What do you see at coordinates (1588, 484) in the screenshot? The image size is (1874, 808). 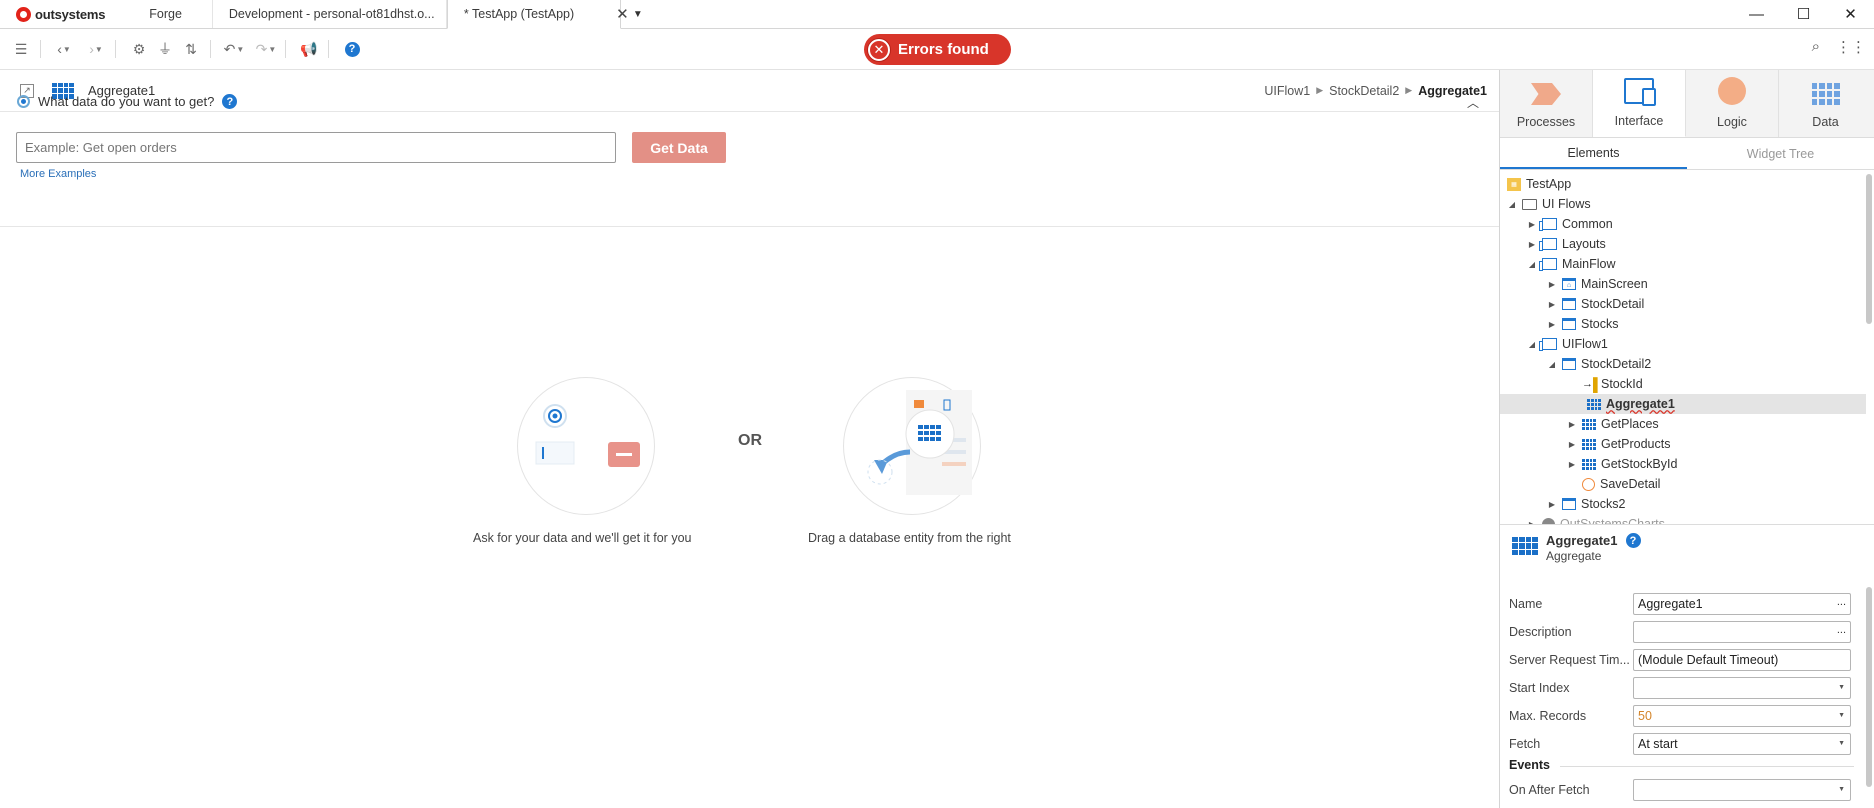 I see `client-action-icon` at bounding box center [1588, 484].